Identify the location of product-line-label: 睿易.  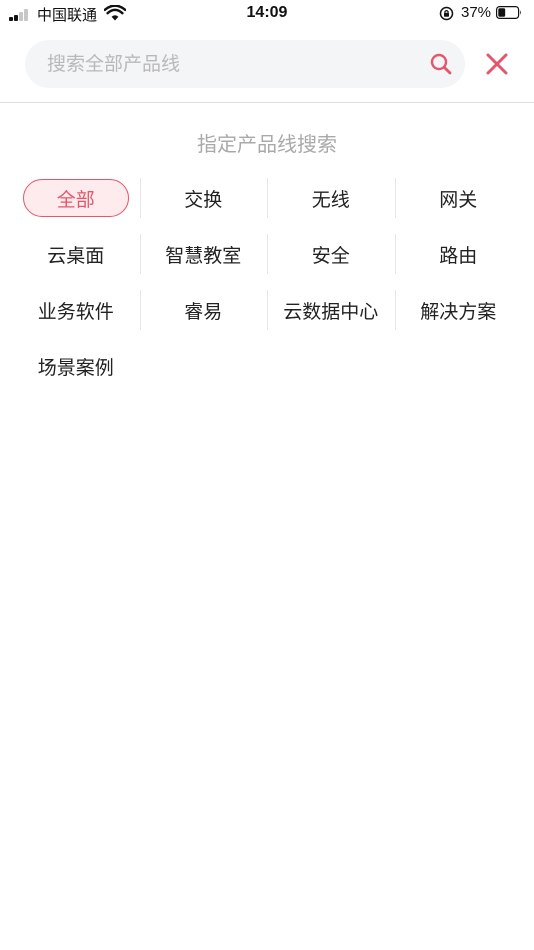
(203, 311).